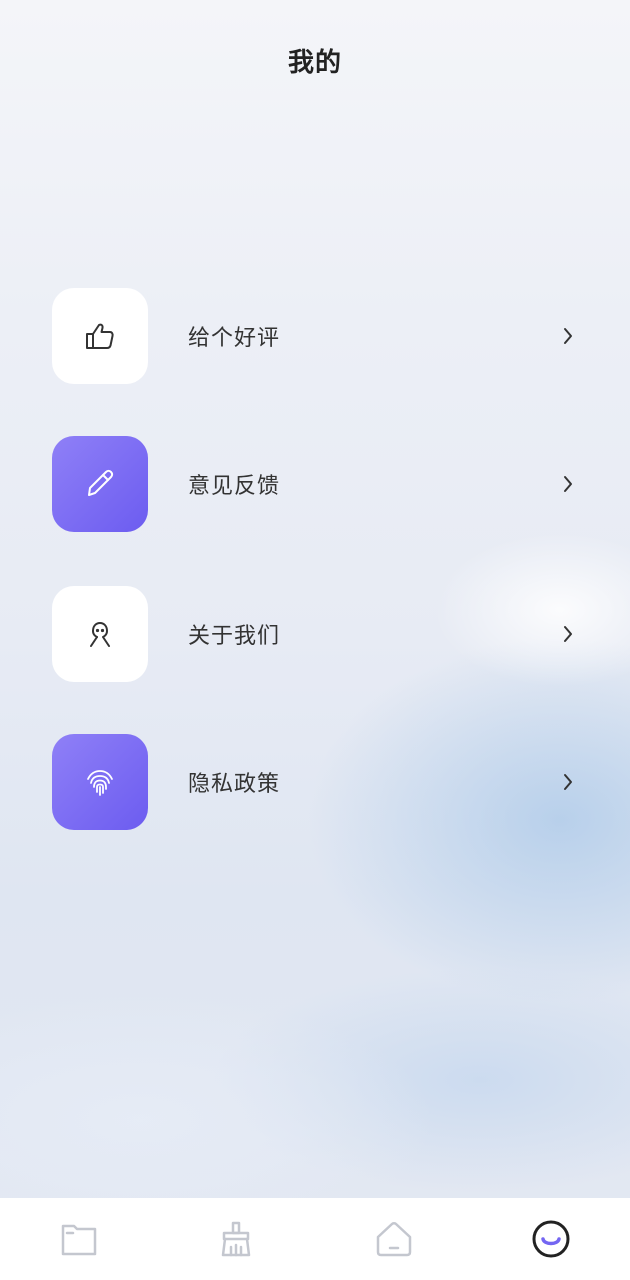  What do you see at coordinates (317, 484) in the screenshot?
I see `menu-item-feedback: 意见反馈` at bounding box center [317, 484].